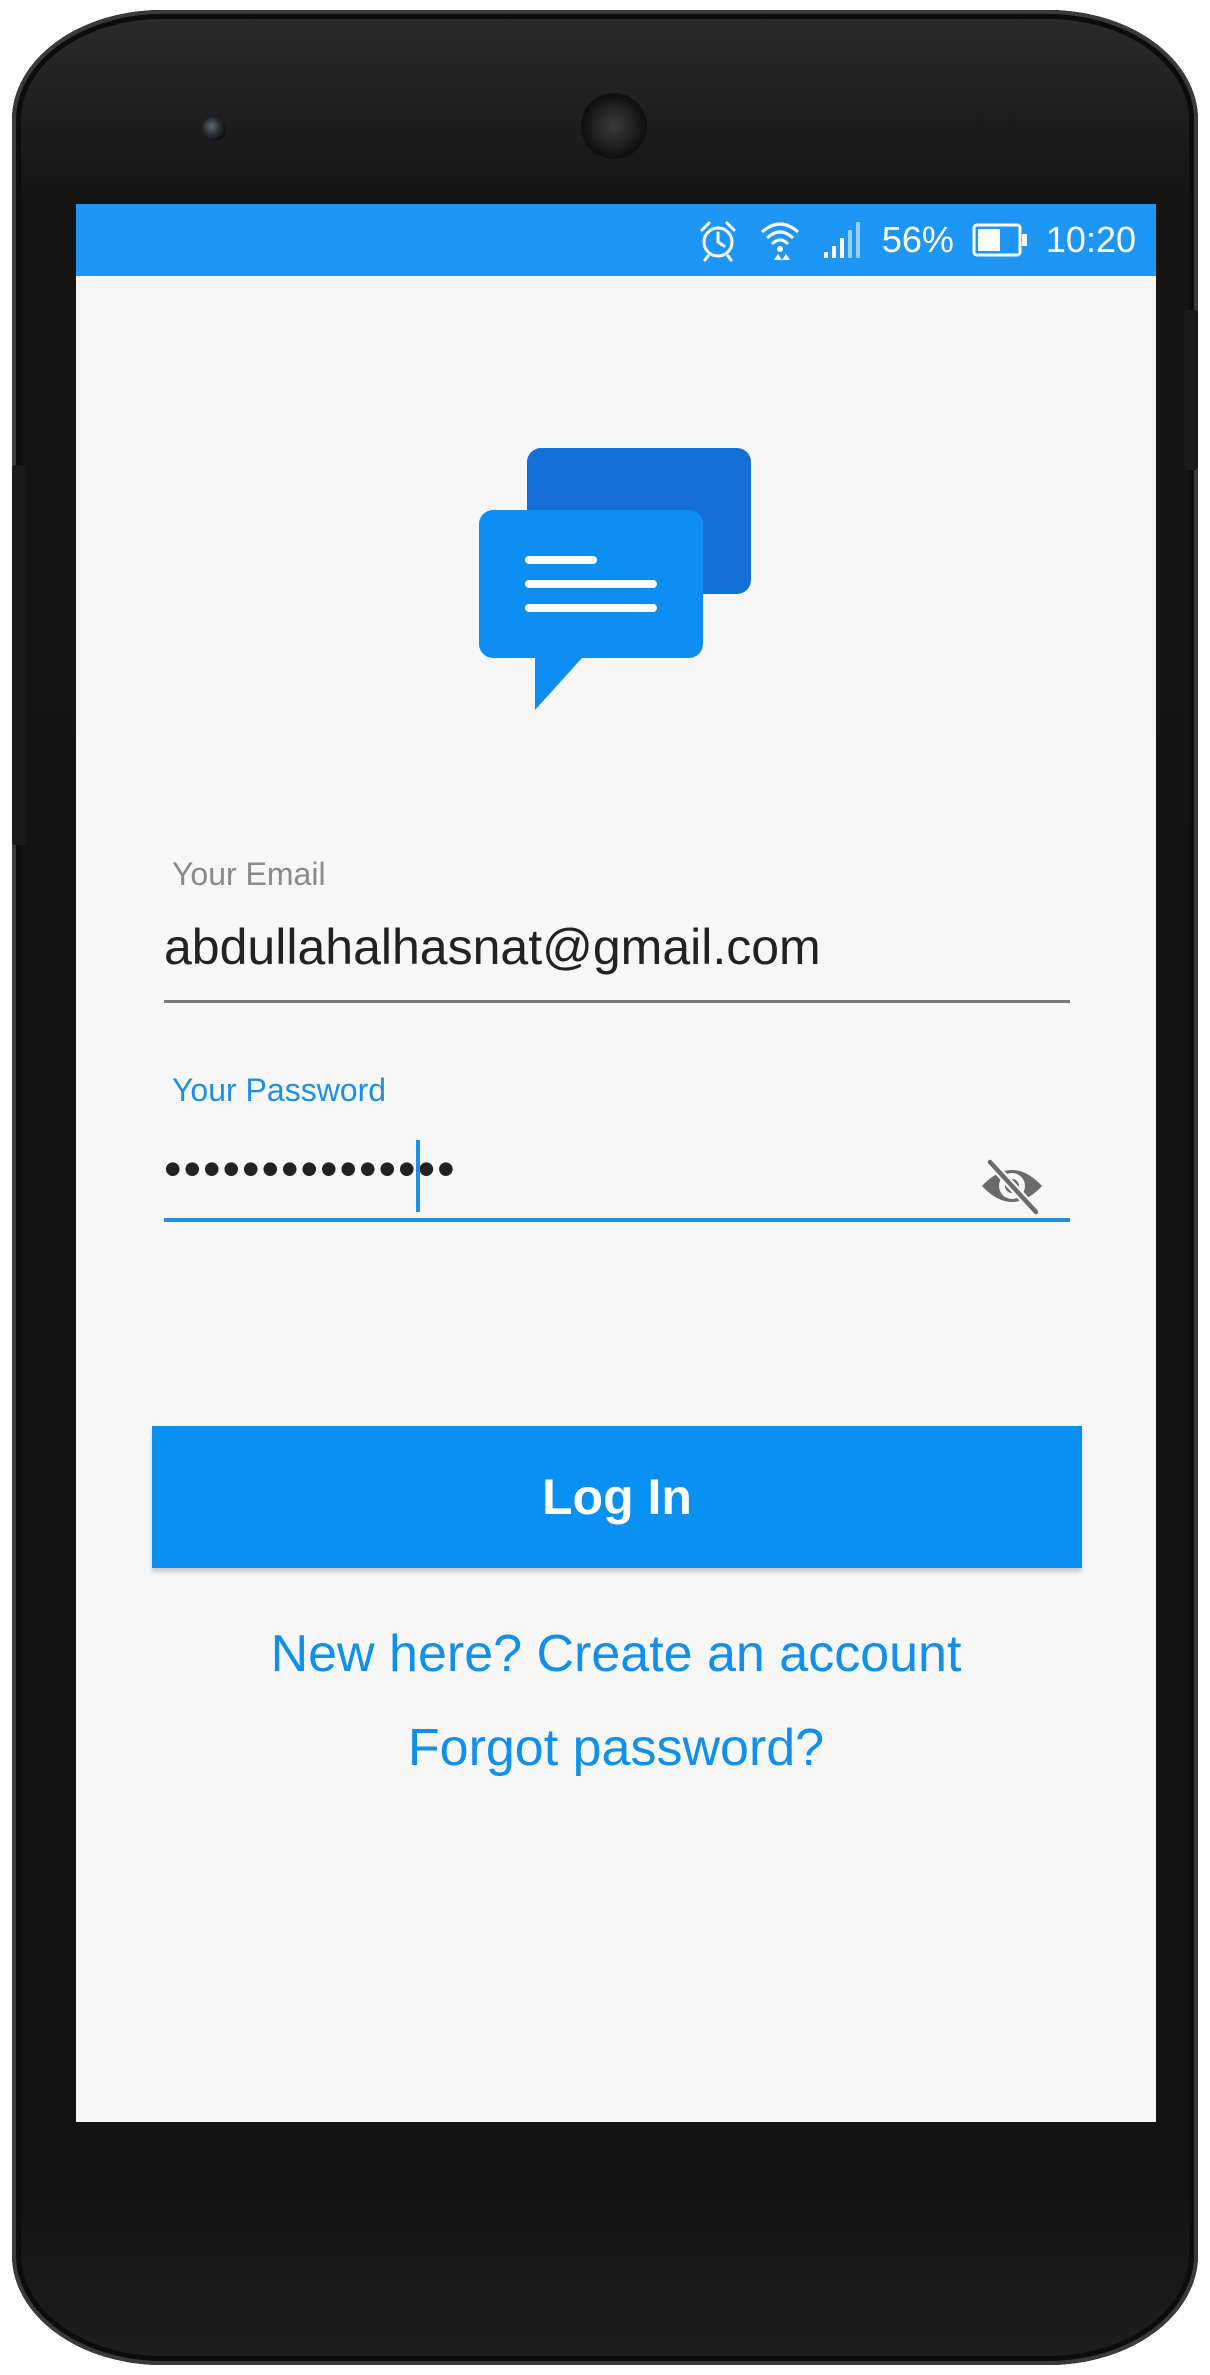  What do you see at coordinates (617, 1001) in the screenshot?
I see `email-underline` at bounding box center [617, 1001].